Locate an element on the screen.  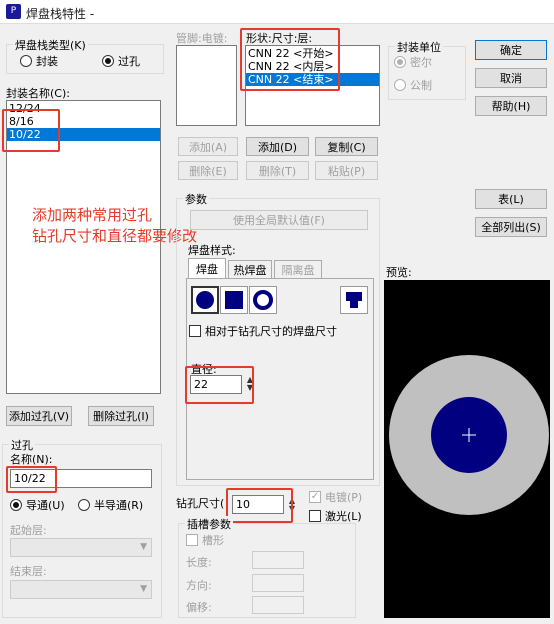
radio-metric-label: 公制 is located at coordinates (421, 85).